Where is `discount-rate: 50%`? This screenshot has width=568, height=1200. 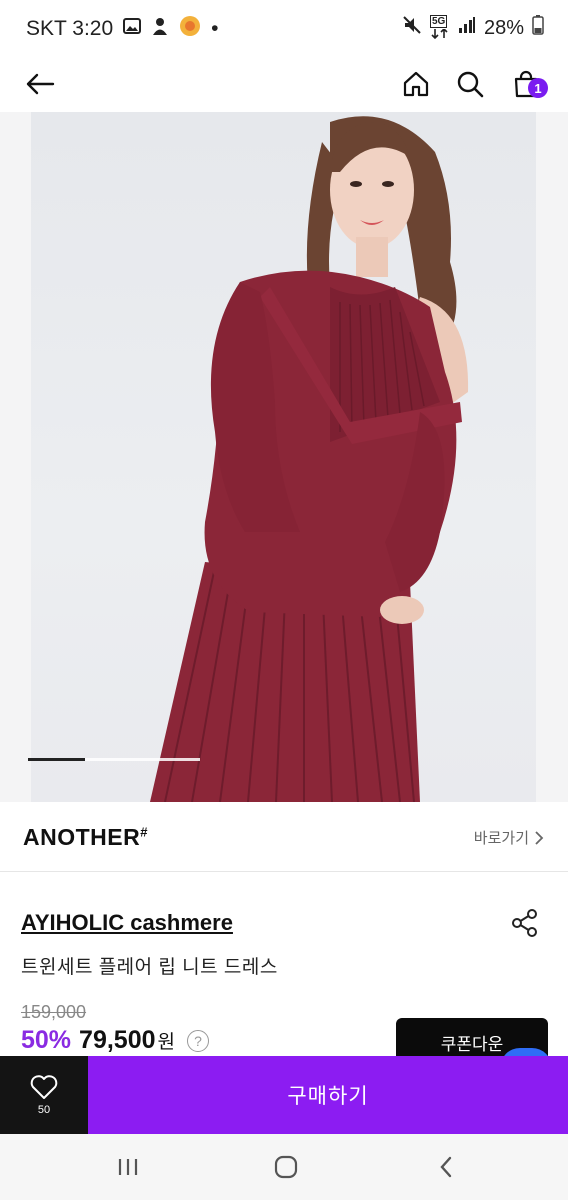
discount-rate: 50% is located at coordinates (46, 1040).